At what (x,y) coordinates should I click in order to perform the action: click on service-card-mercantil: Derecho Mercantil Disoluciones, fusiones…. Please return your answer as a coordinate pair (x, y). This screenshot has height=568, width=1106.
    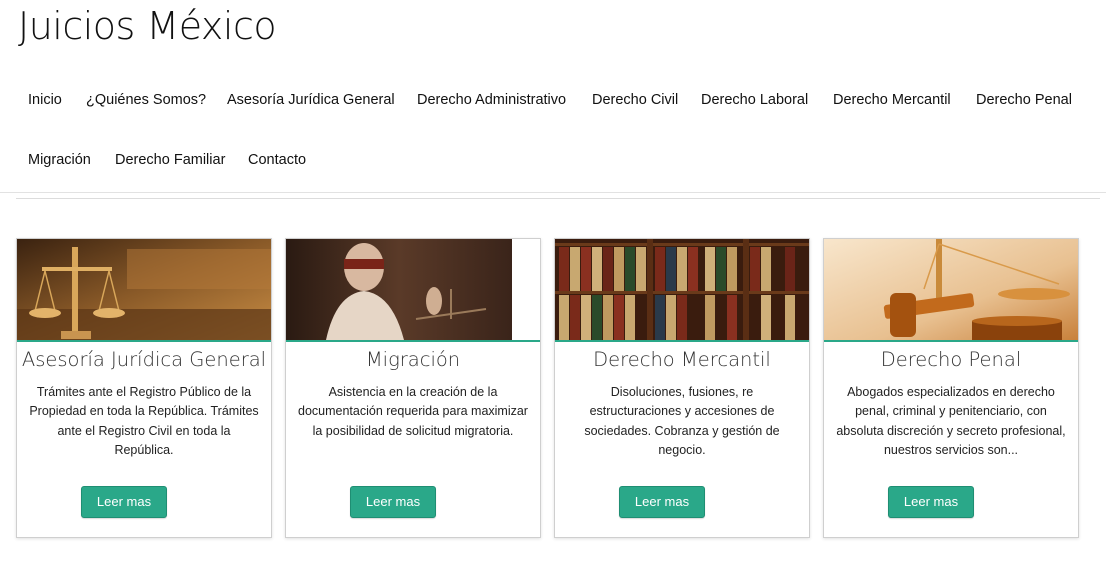
    Looking at the image, I should click on (682, 388).